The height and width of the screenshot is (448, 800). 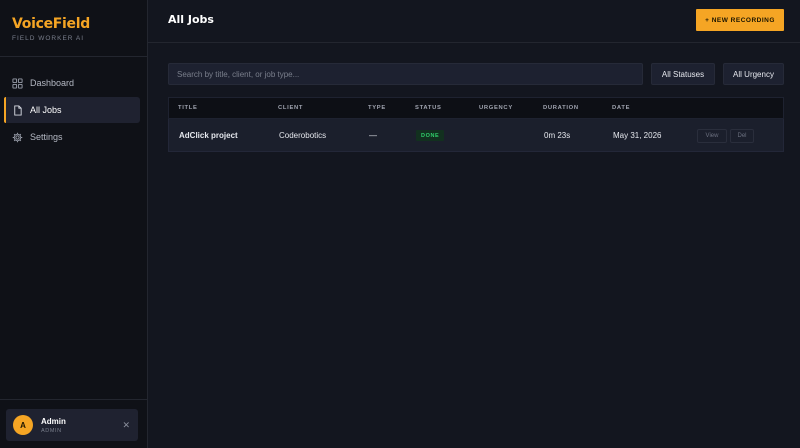 I want to click on column-header-status: STATUS, so click(x=428, y=108).